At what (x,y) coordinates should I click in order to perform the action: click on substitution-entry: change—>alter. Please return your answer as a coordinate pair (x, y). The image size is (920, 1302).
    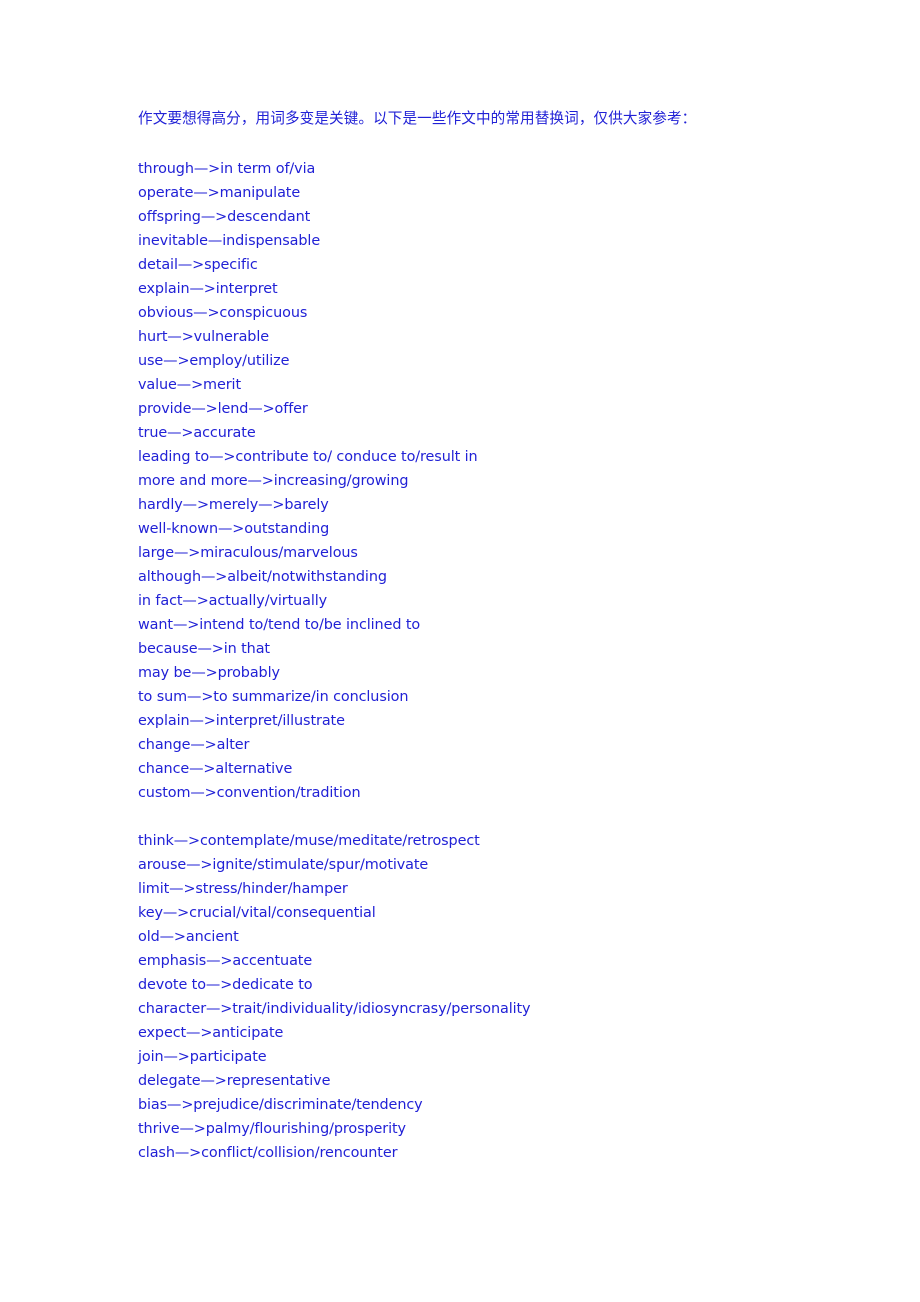
    Looking at the image, I should click on (194, 745).